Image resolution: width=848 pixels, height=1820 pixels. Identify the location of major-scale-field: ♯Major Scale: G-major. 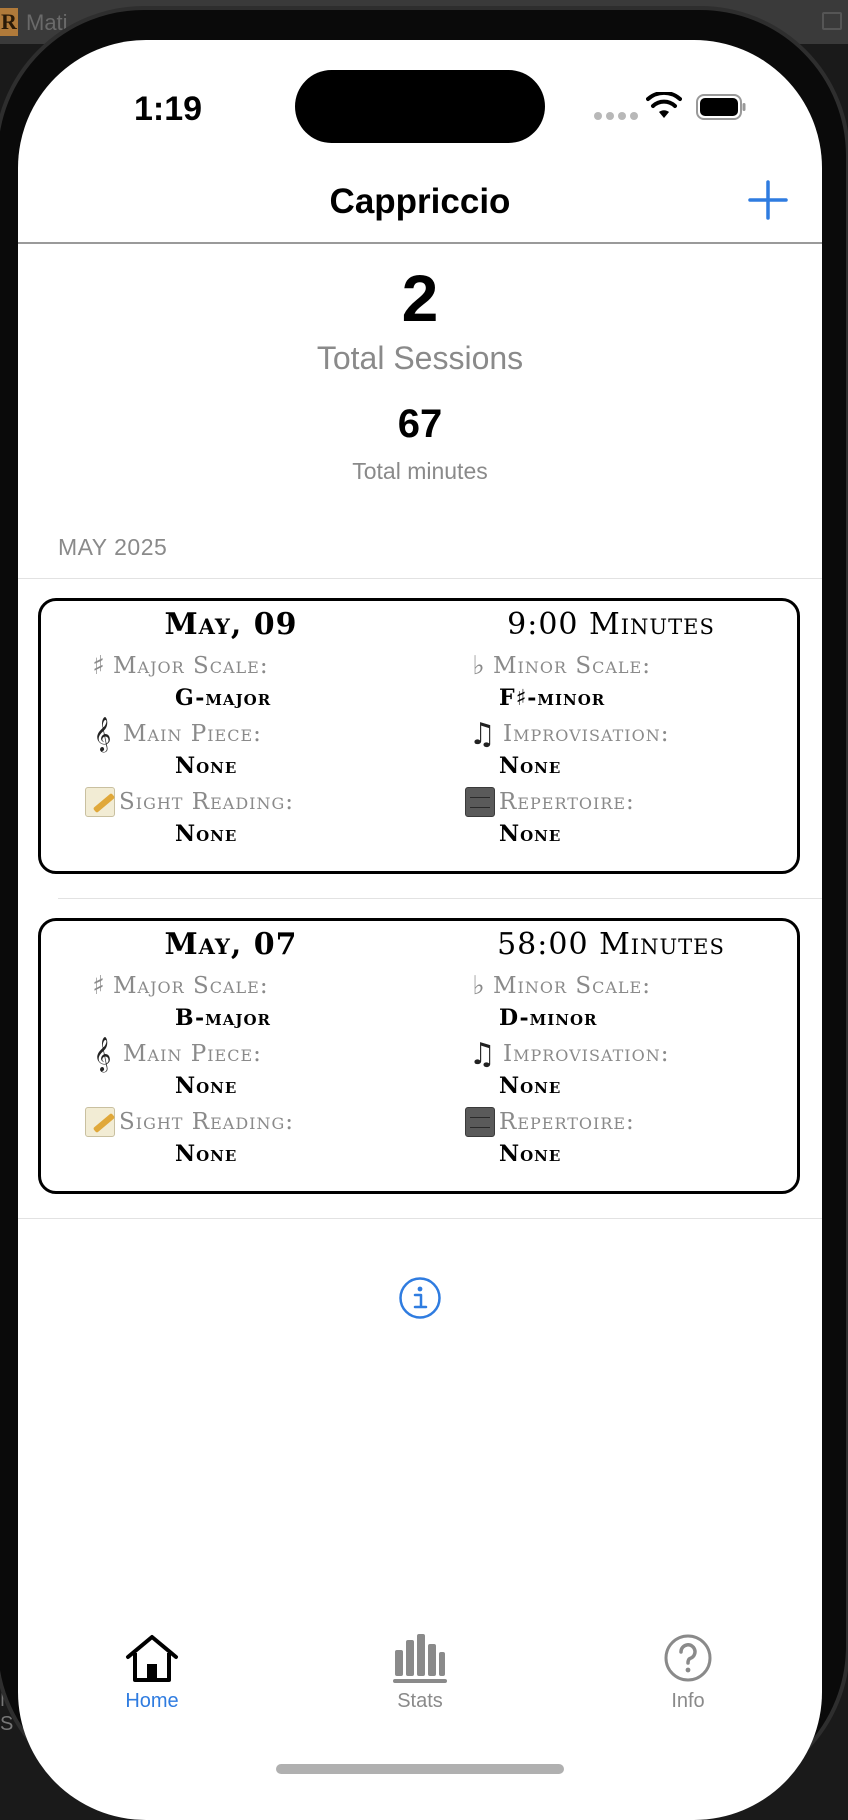
(265, 683).